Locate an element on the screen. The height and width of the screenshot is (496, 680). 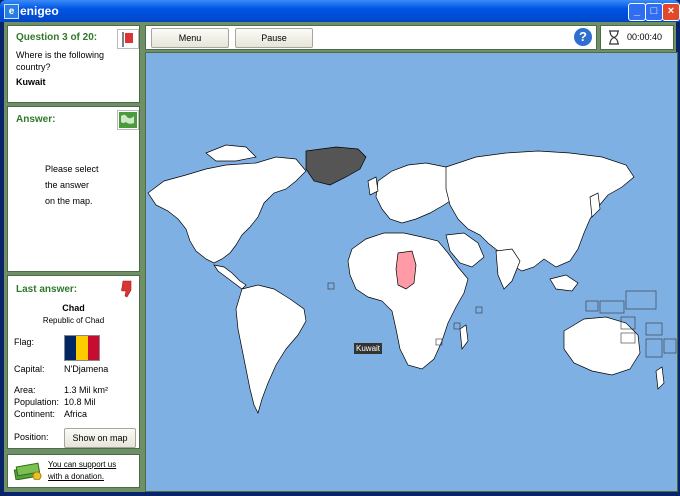
hourglass-icon is located at coordinates (614, 37).